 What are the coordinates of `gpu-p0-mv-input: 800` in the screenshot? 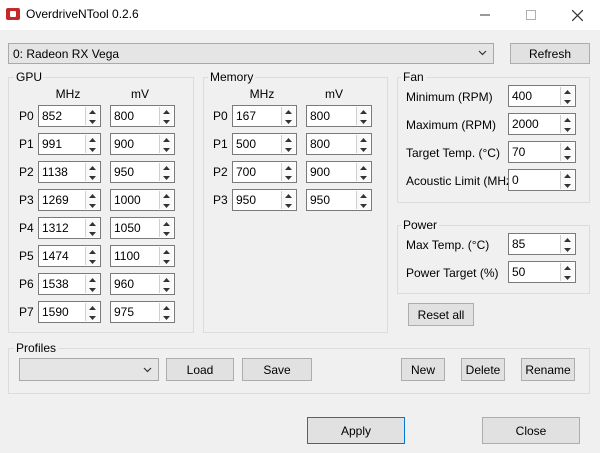 It's located at (142, 116).